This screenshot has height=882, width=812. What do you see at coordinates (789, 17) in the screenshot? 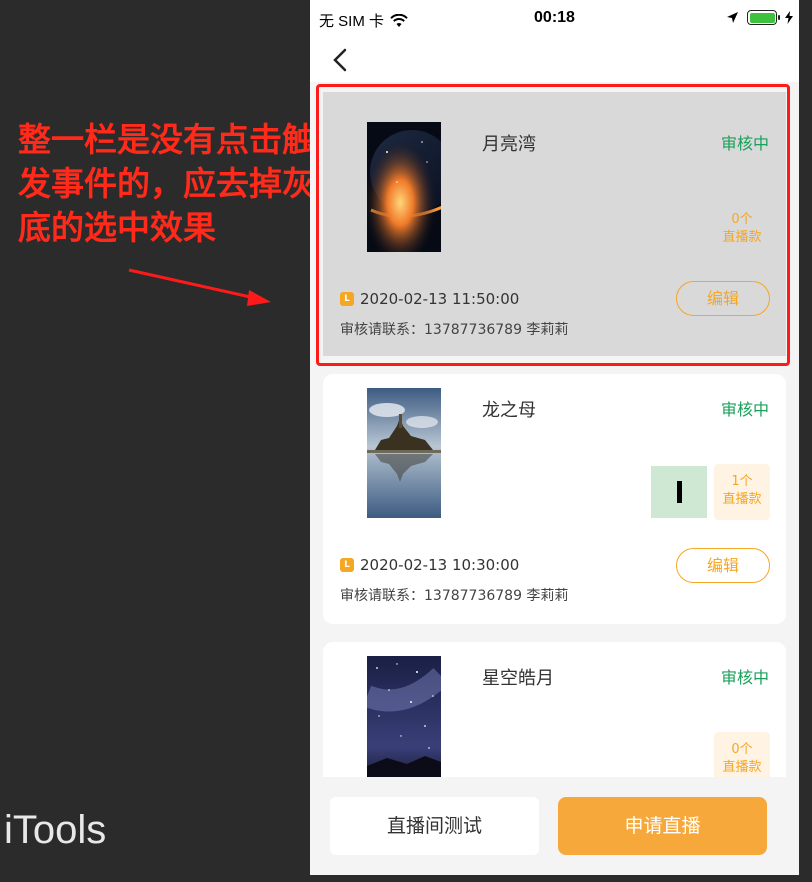
I see `charging-bolt-icon` at bounding box center [789, 17].